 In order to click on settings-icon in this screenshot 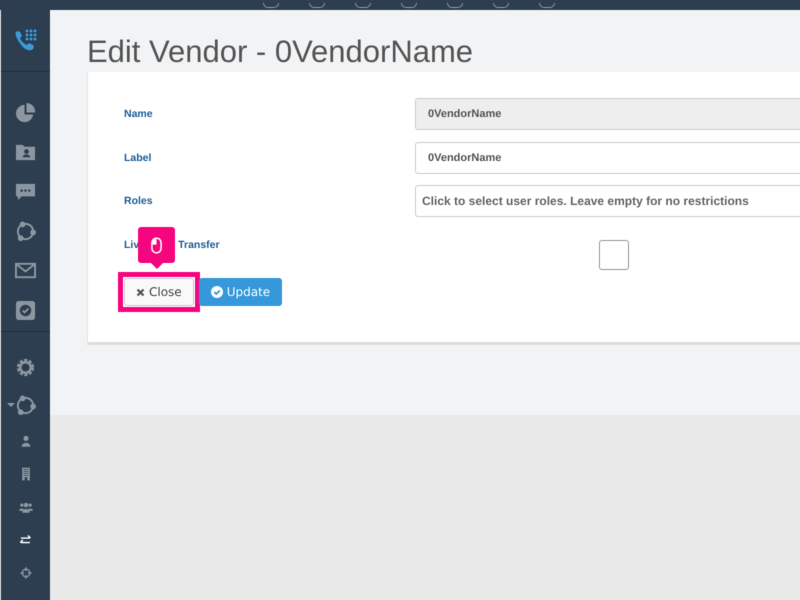, I will do `click(25, 367)`.